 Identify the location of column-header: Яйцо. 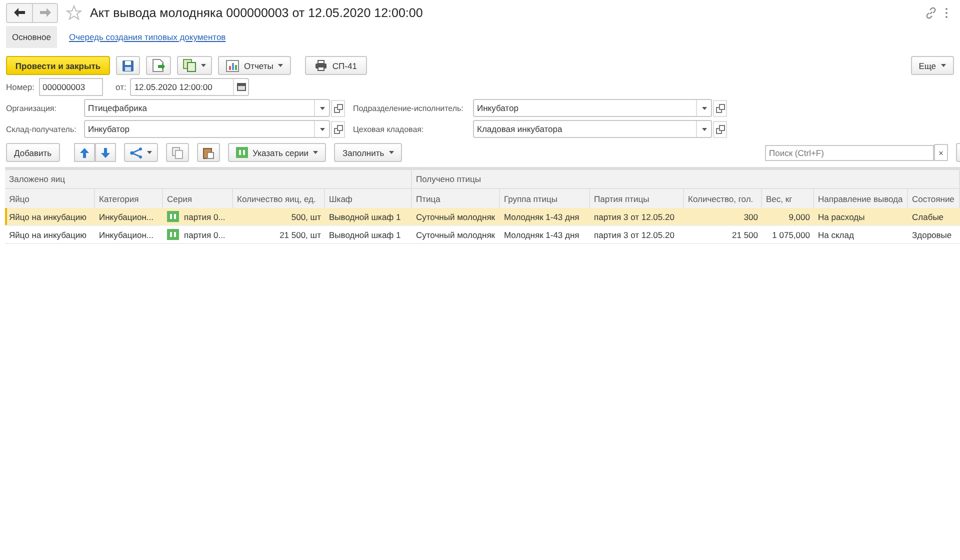
(50, 198).